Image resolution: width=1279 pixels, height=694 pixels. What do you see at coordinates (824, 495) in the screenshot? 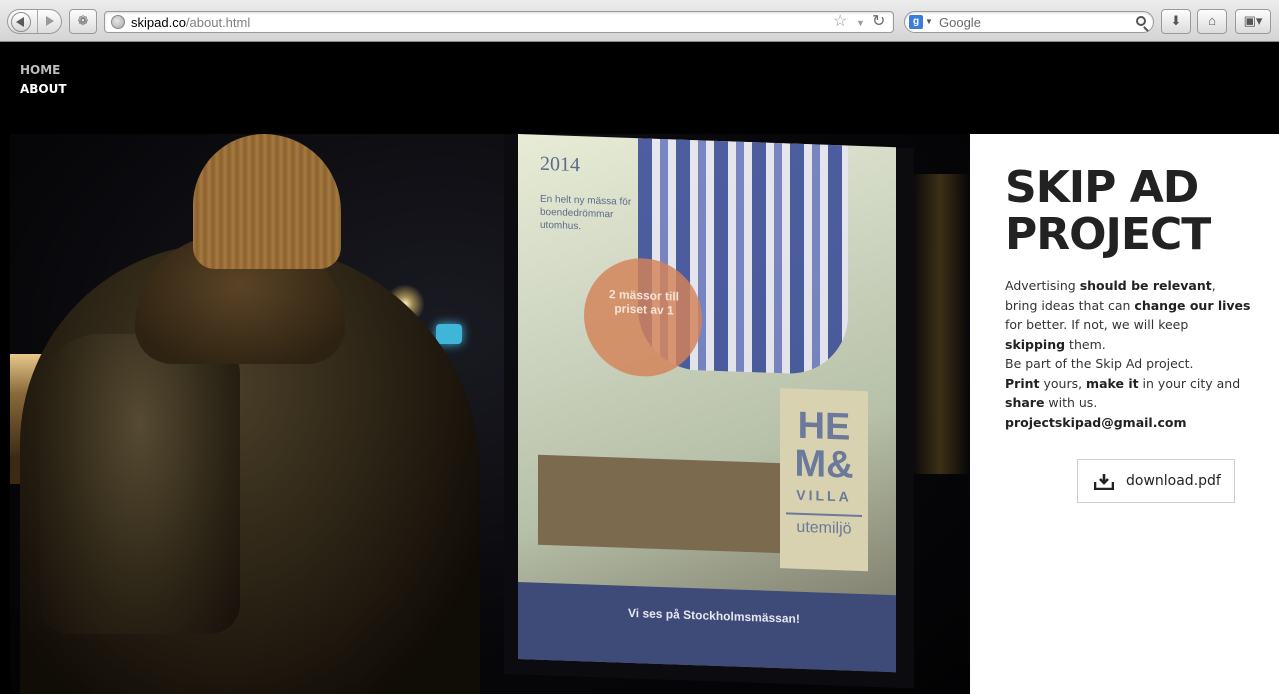
I see `billboard-logo-line-3: VILLA` at bounding box center [824, 495].